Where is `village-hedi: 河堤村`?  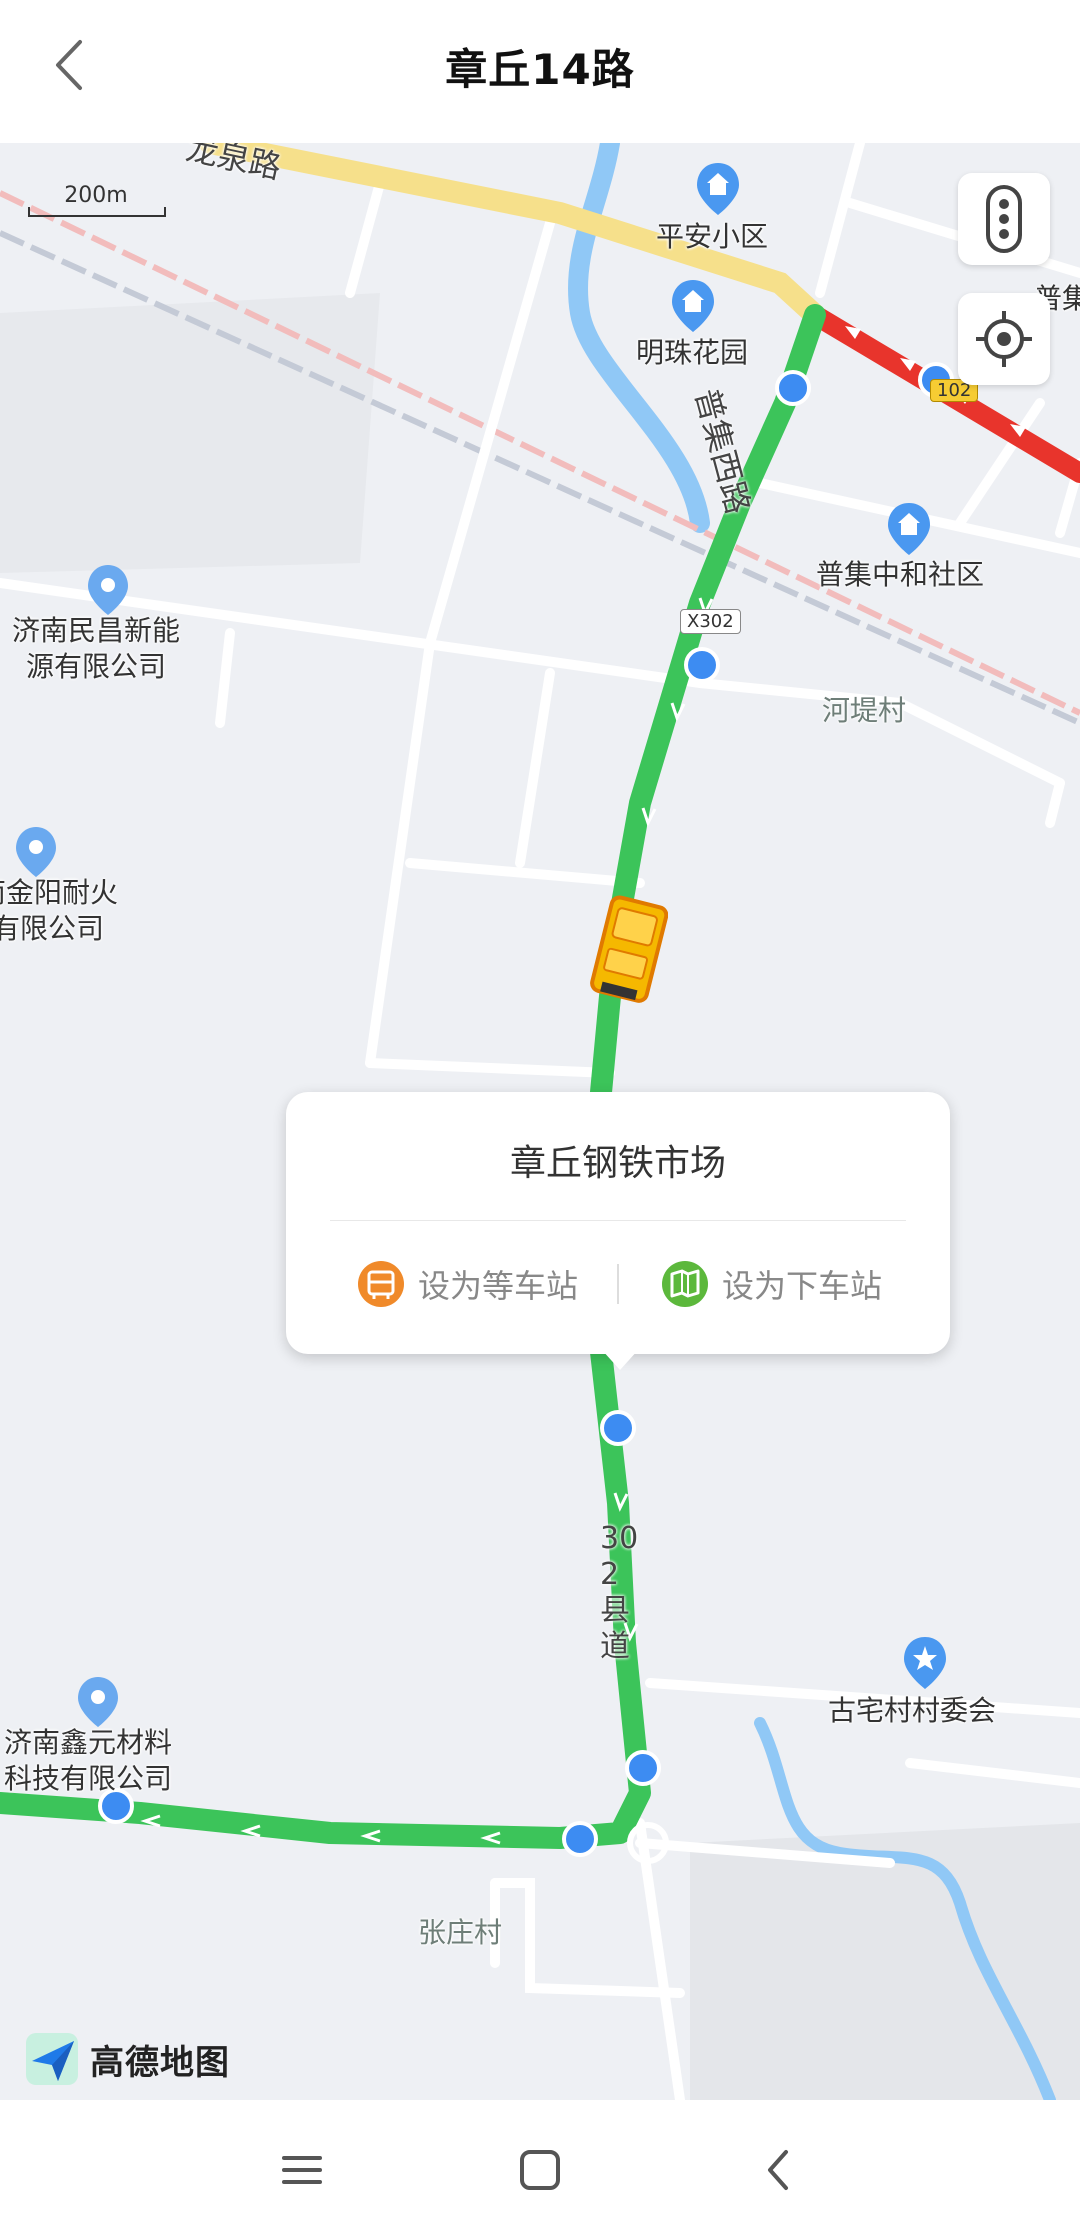 village-hedi: 河堤村 is located at coordinates (864, 710).